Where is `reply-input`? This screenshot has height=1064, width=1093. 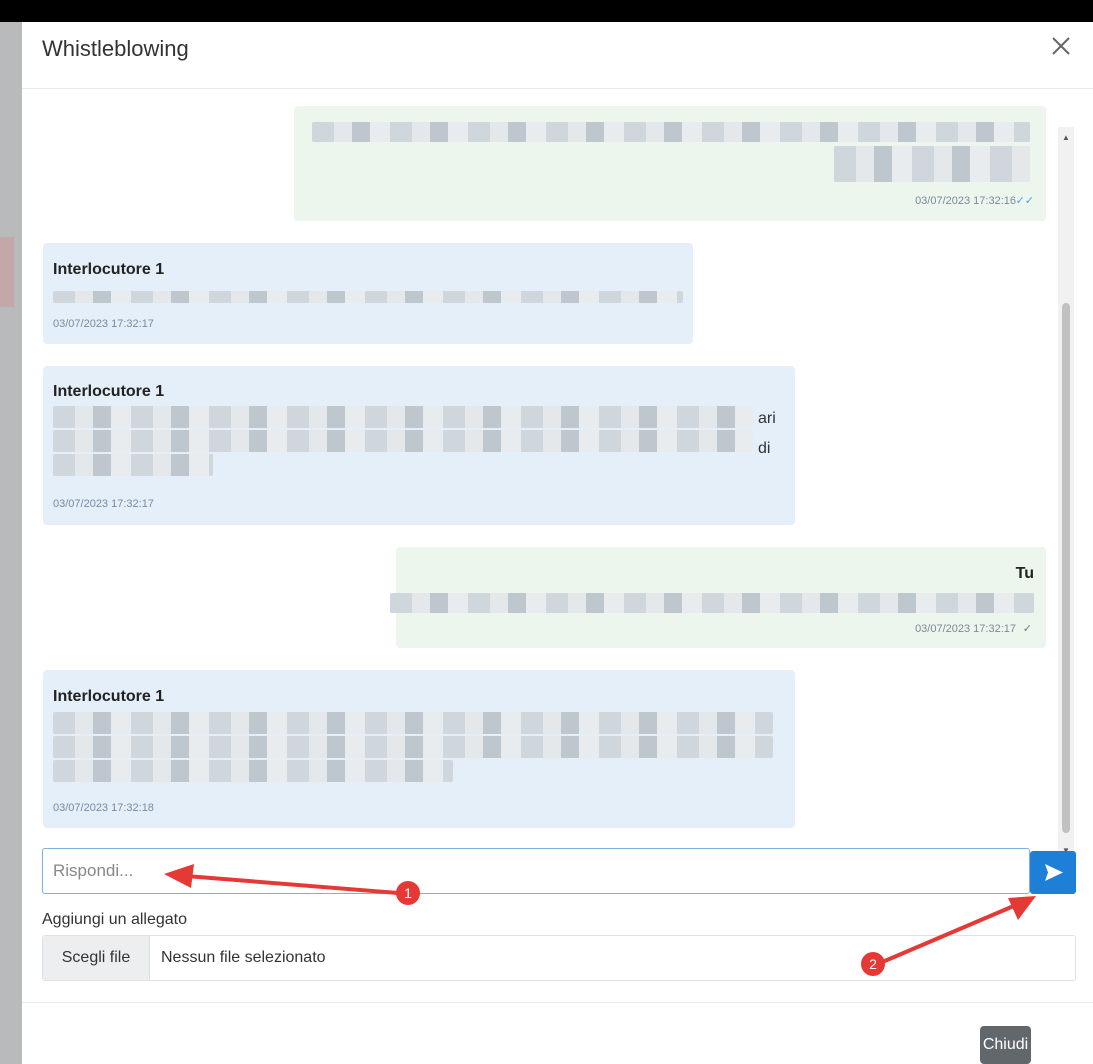
reply-input is located at coordinates (536, 871).